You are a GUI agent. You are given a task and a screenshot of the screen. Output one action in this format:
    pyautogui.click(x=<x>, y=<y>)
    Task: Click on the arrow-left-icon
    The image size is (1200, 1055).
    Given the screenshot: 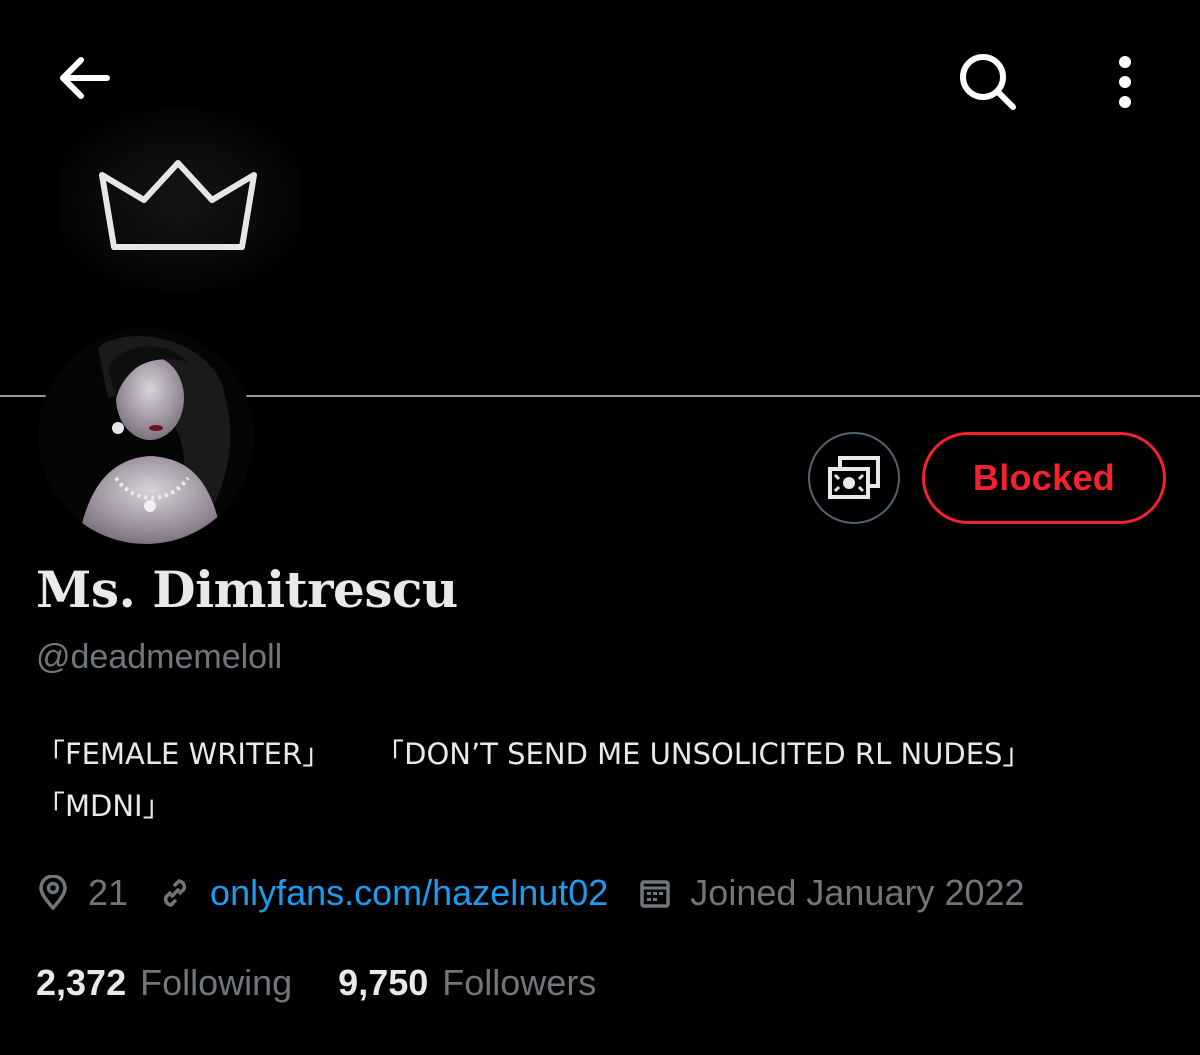 What is the action you would take?
    pyautogui.click(x=85, y=78)
    